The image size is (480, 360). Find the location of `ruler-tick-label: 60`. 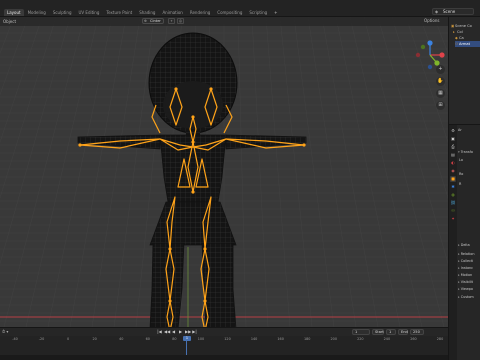

ruler-tick-label: 60 is located at coordinates (147, 339).